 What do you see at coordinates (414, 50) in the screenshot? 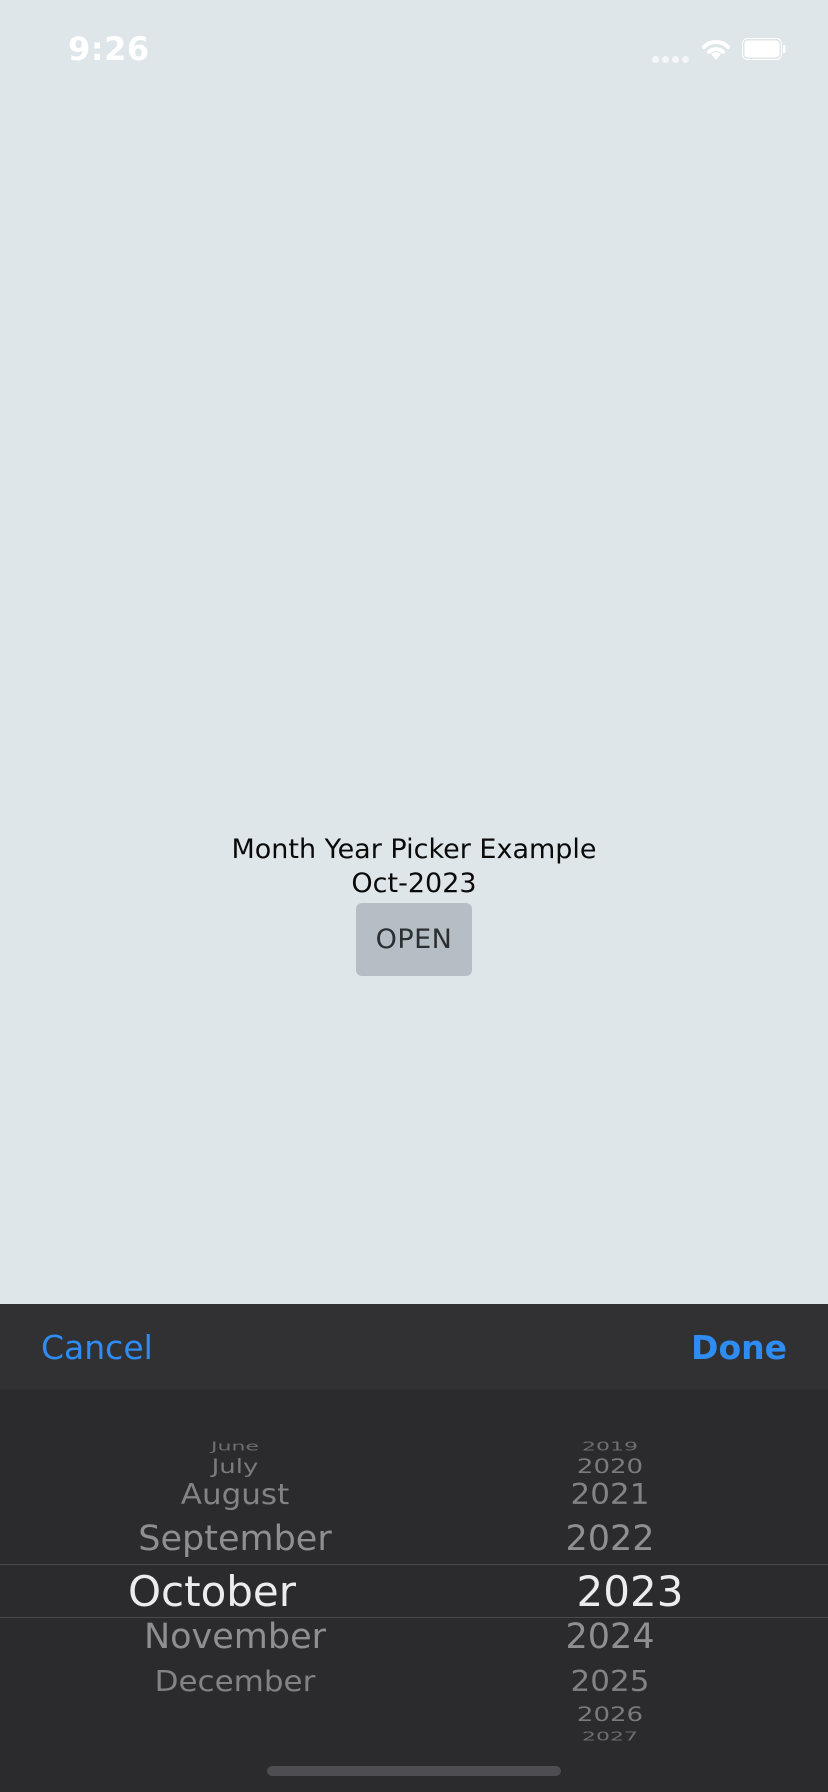
I see `status-bar: 9:26` at bounding box center [414, 50].